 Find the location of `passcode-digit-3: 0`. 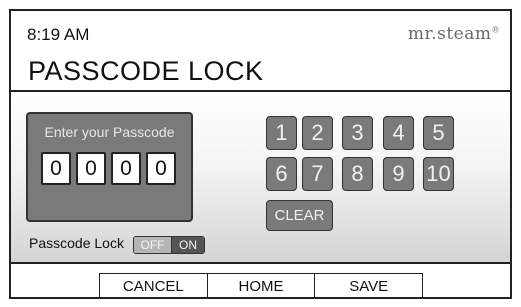

passcode-digit-3: 0 is located at coordinates (126, 168).